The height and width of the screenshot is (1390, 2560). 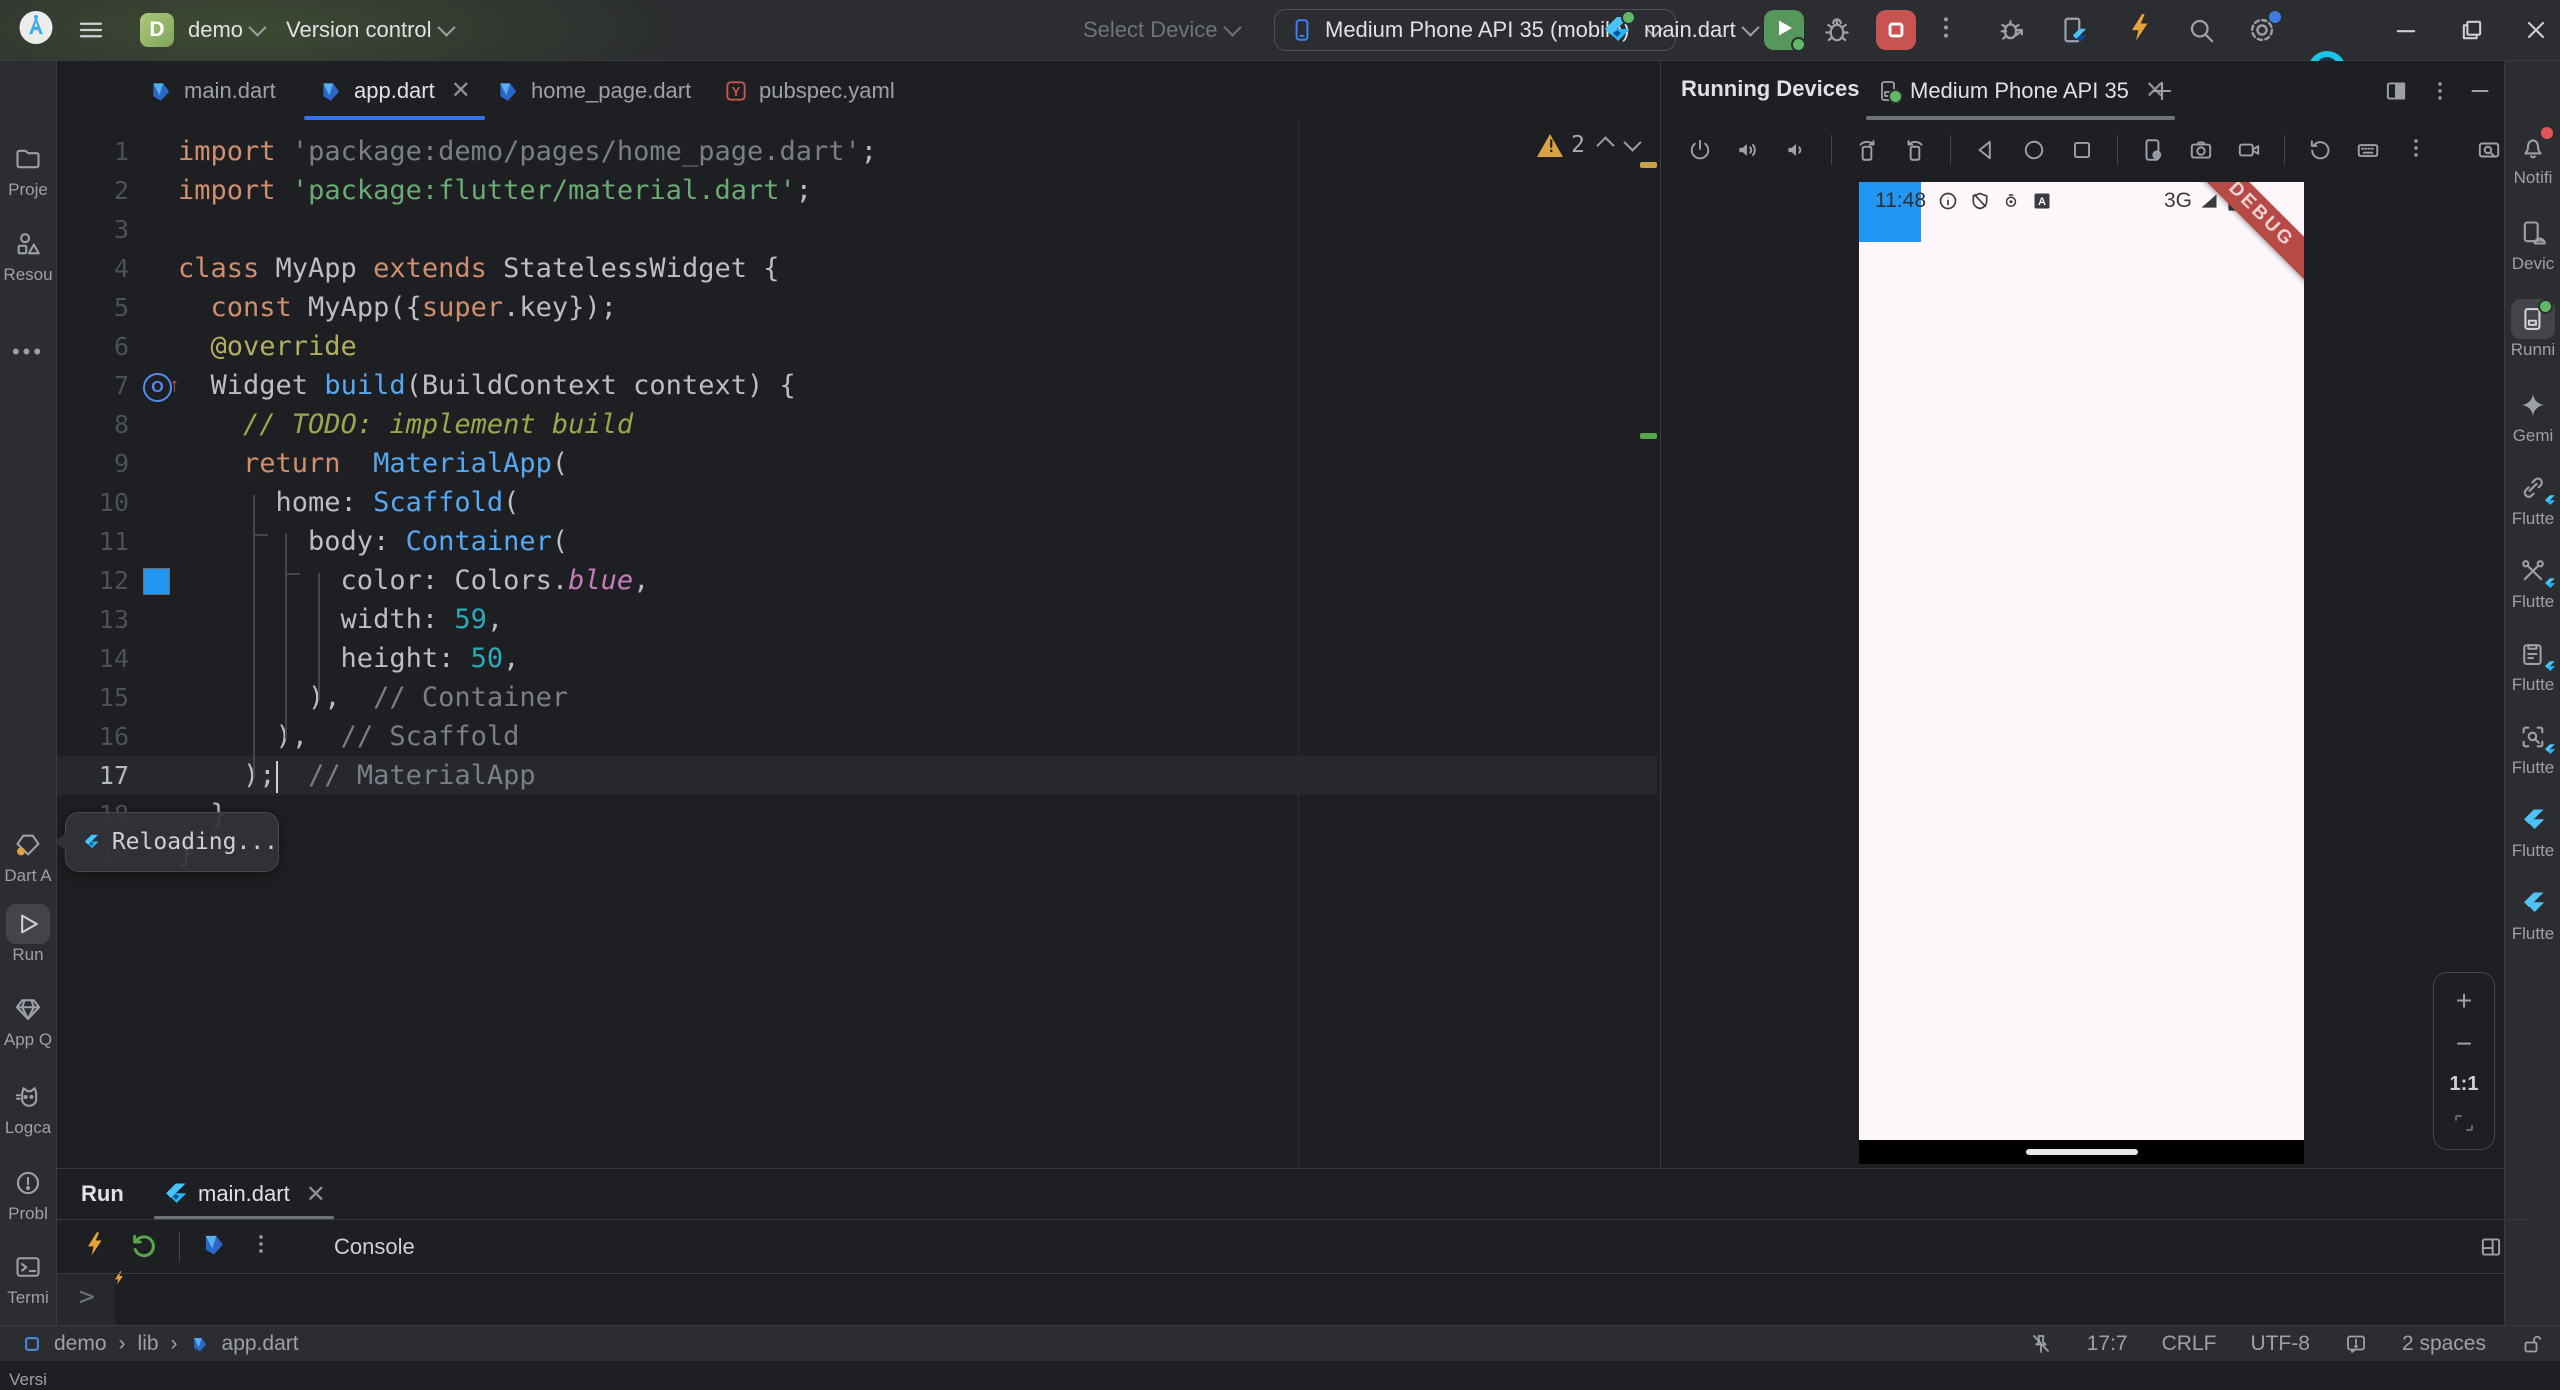 I want to click on tab-pubspec-yaml: Y pubspec.yaml, so click(x=809, y=90).